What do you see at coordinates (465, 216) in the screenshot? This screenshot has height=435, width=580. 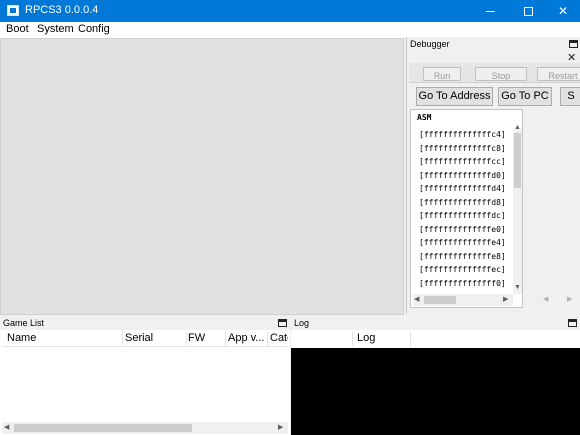 I see `asm-row: [ffffffffffffffdc]` at bounding box center [465, 216].